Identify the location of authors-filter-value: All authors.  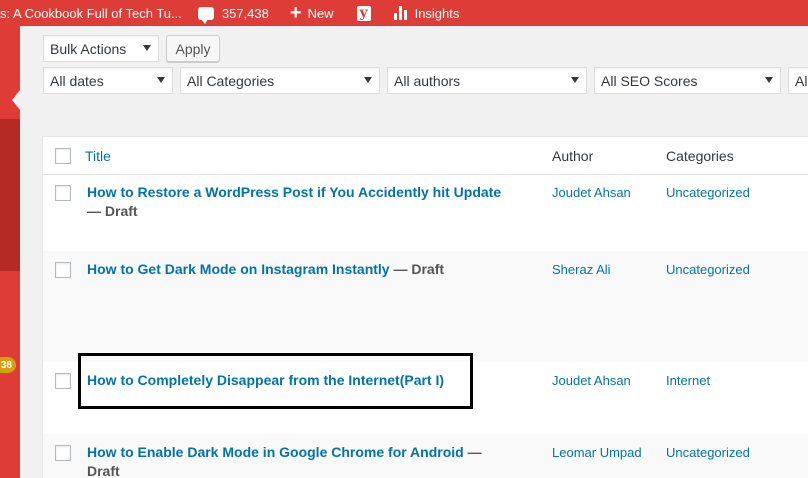
(427, 80).